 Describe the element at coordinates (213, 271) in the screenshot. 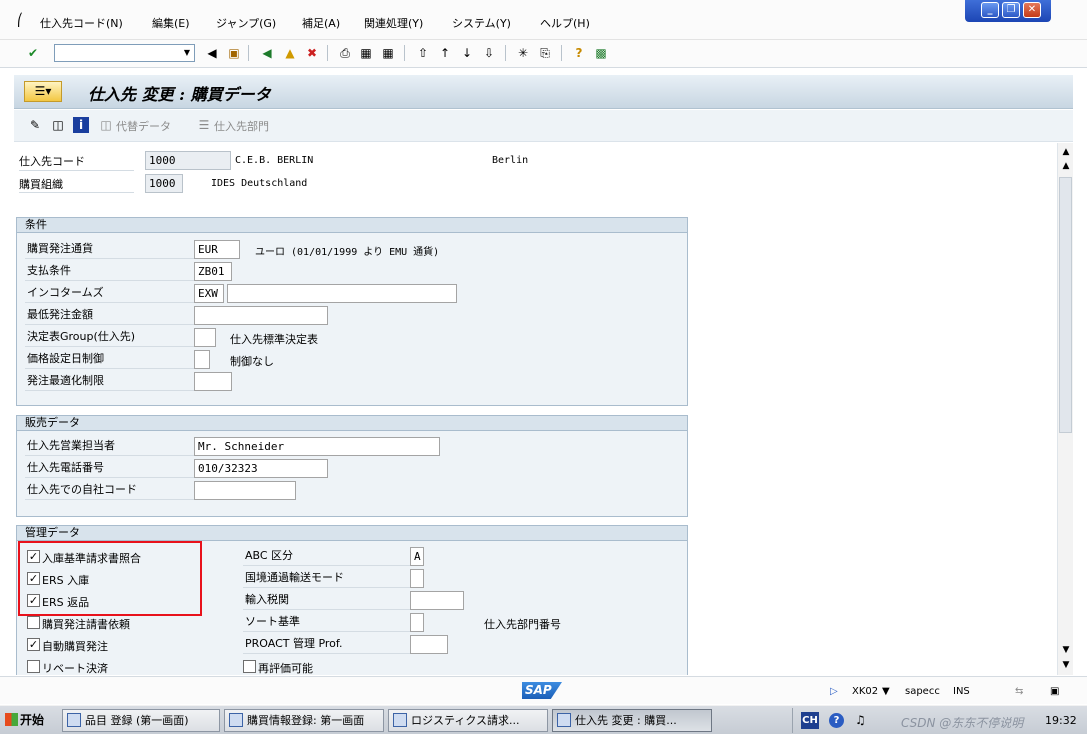

I see `payment-field: ZB01` at that location.